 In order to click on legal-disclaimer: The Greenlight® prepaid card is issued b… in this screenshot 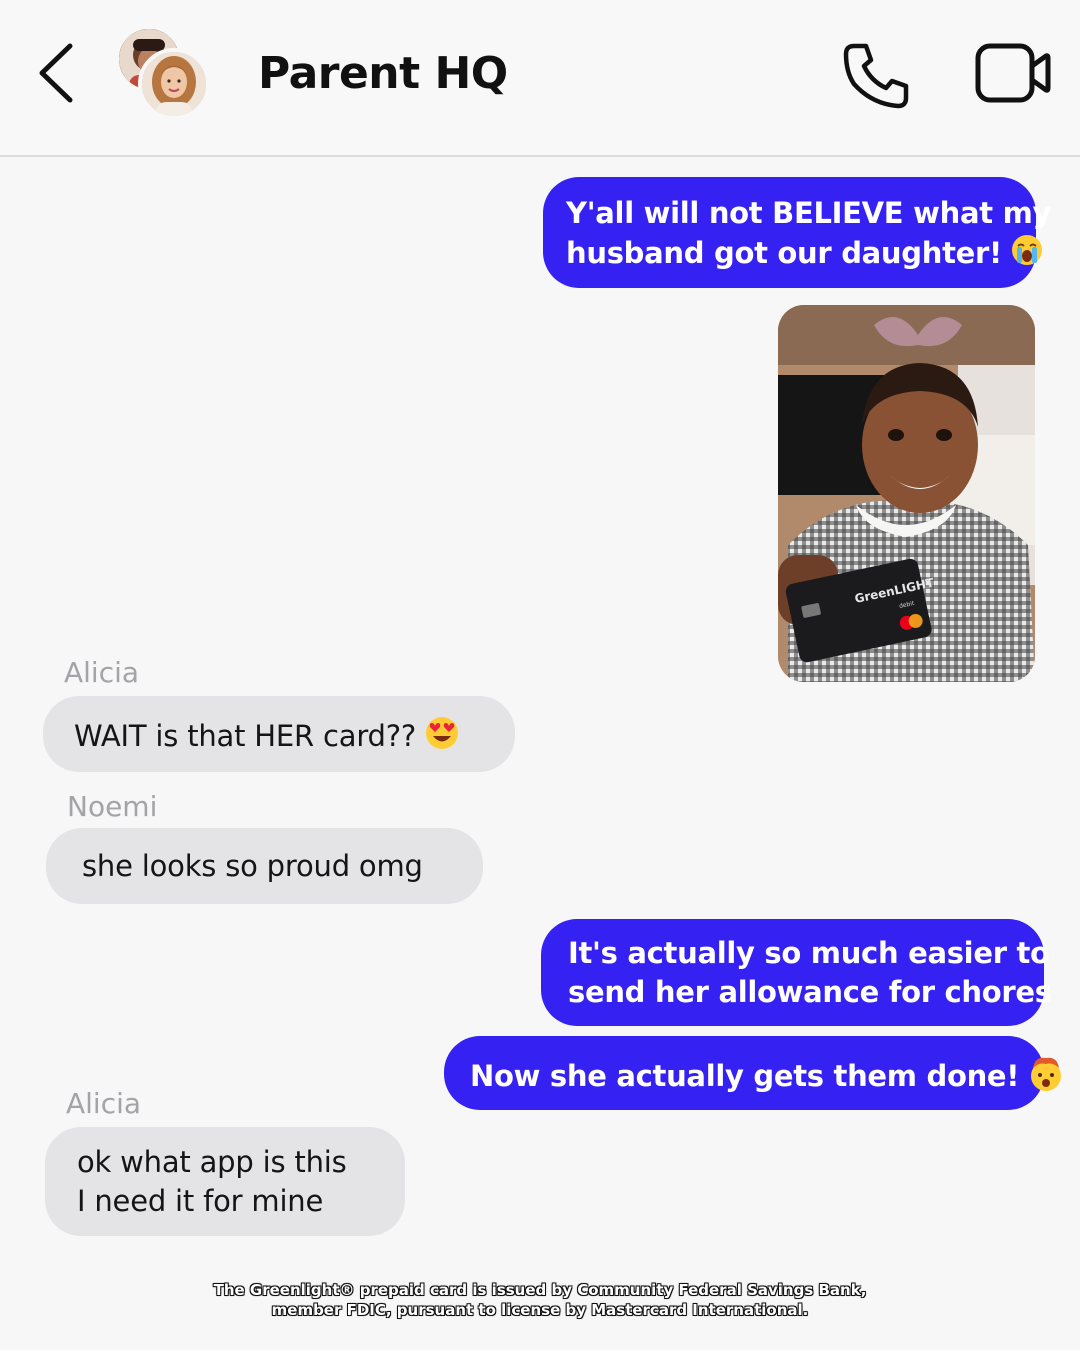, I will do `click(540, 1300)`.